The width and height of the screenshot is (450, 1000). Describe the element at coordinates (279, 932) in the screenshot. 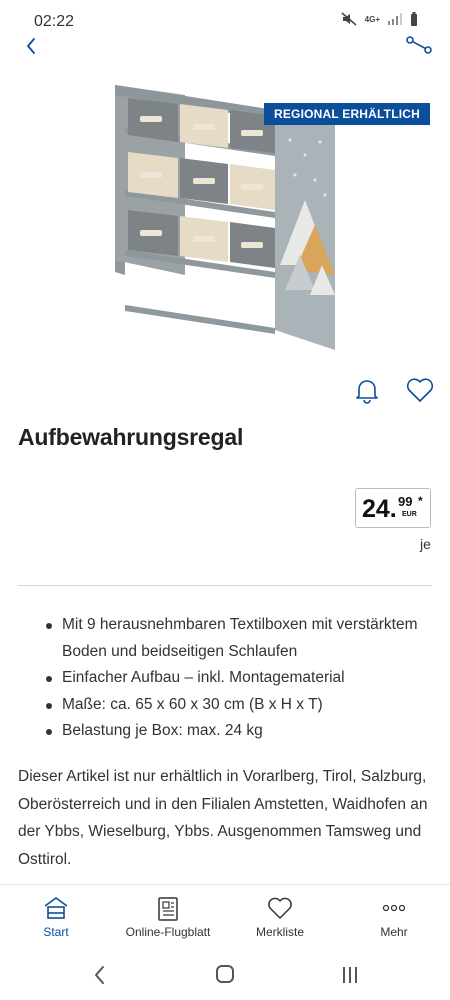

I see `nav-label-merkliste: Merkliste` at that location.